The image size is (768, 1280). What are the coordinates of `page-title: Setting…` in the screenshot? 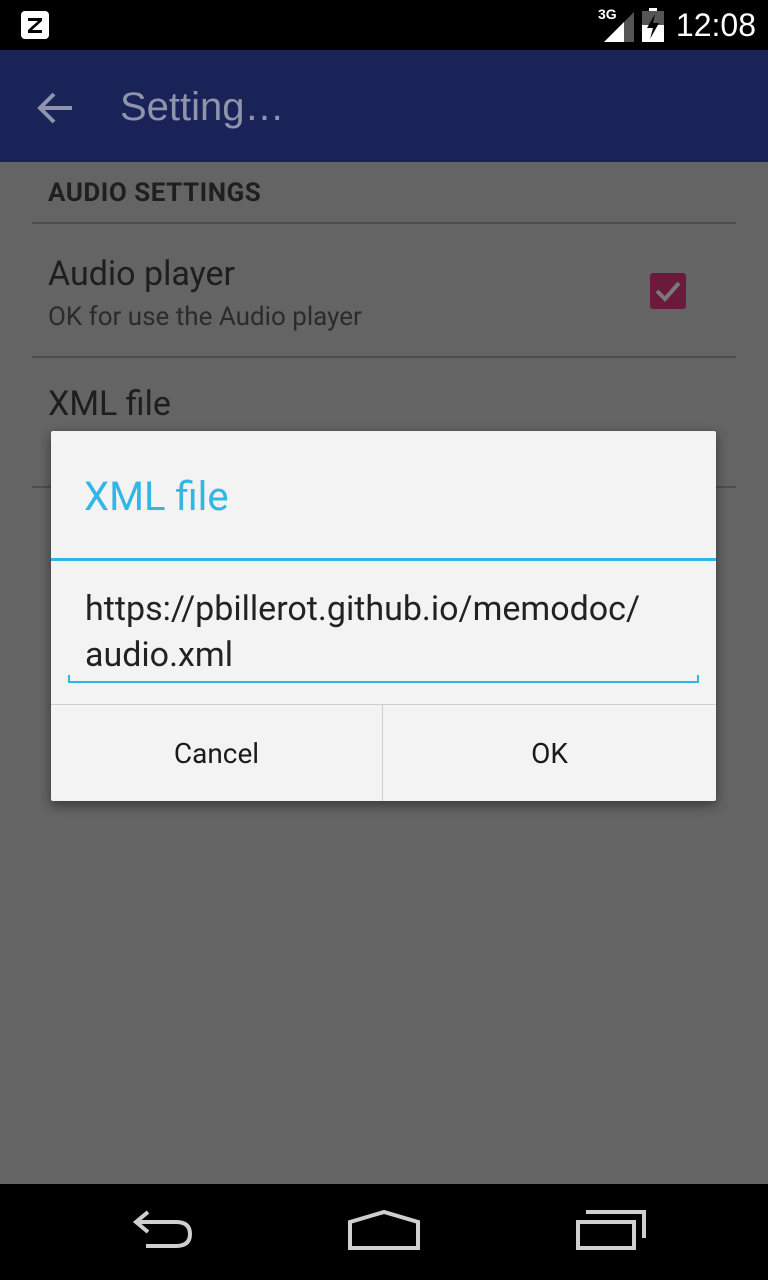 It's located at (202, 107).